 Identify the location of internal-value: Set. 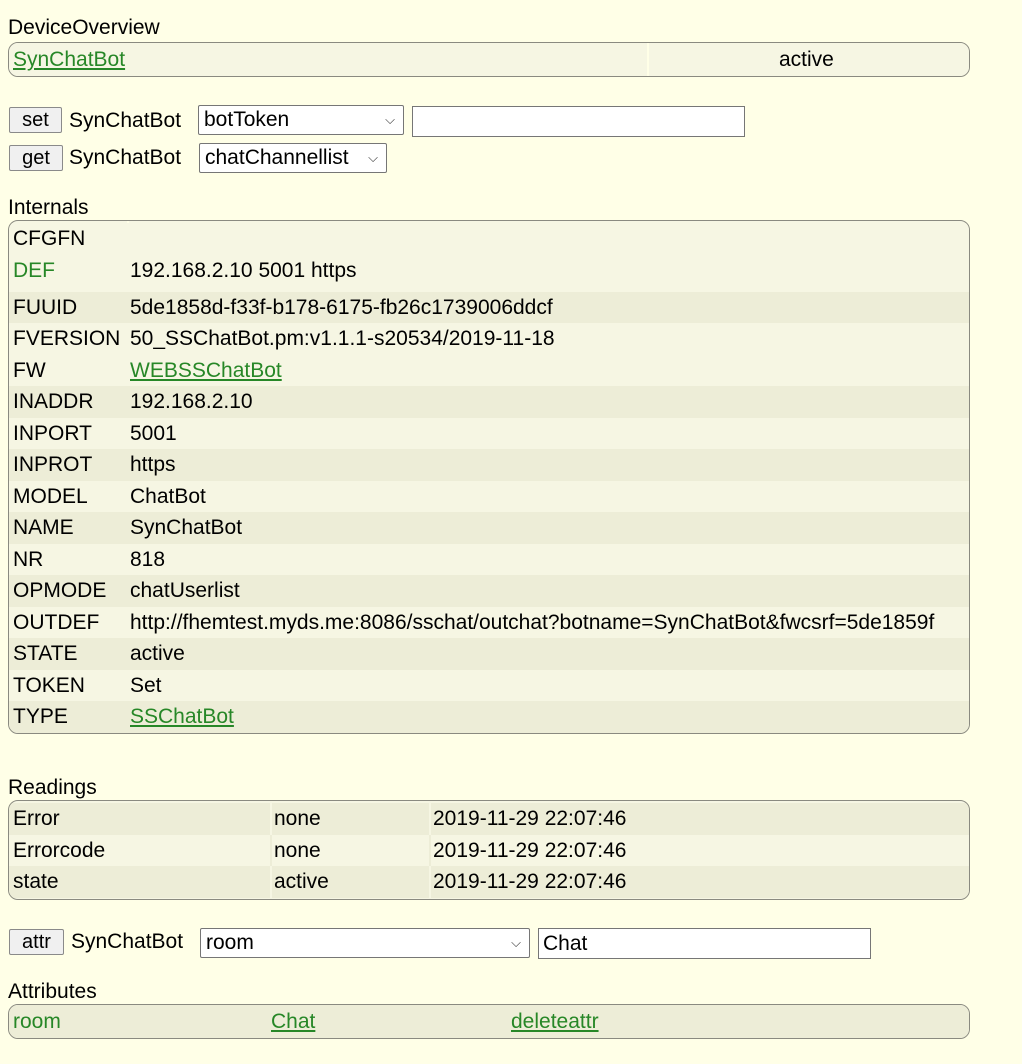
(146, 685).